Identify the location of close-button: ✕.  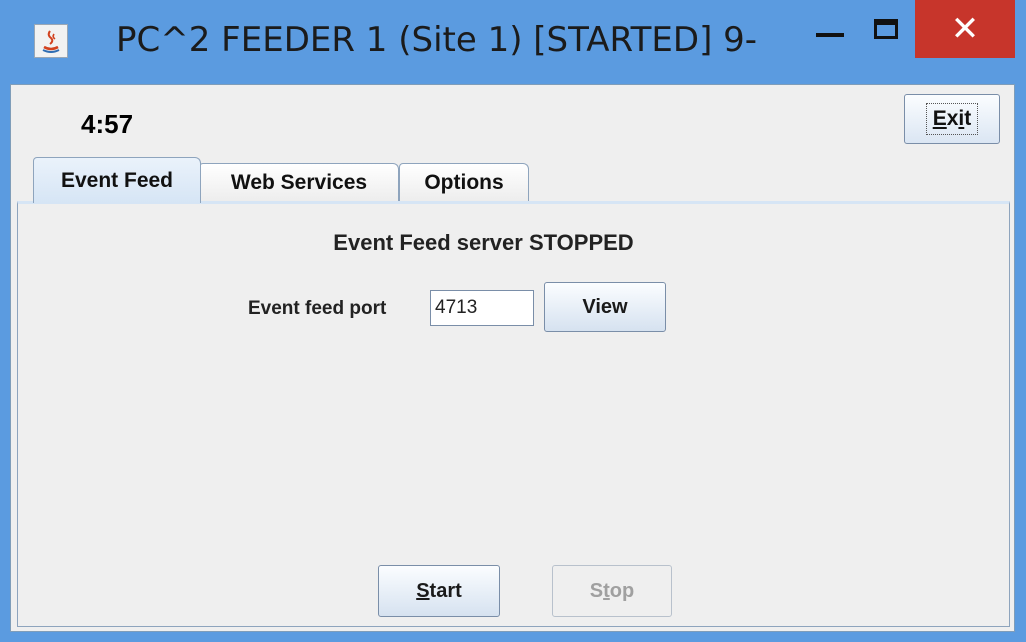
(965, 29).